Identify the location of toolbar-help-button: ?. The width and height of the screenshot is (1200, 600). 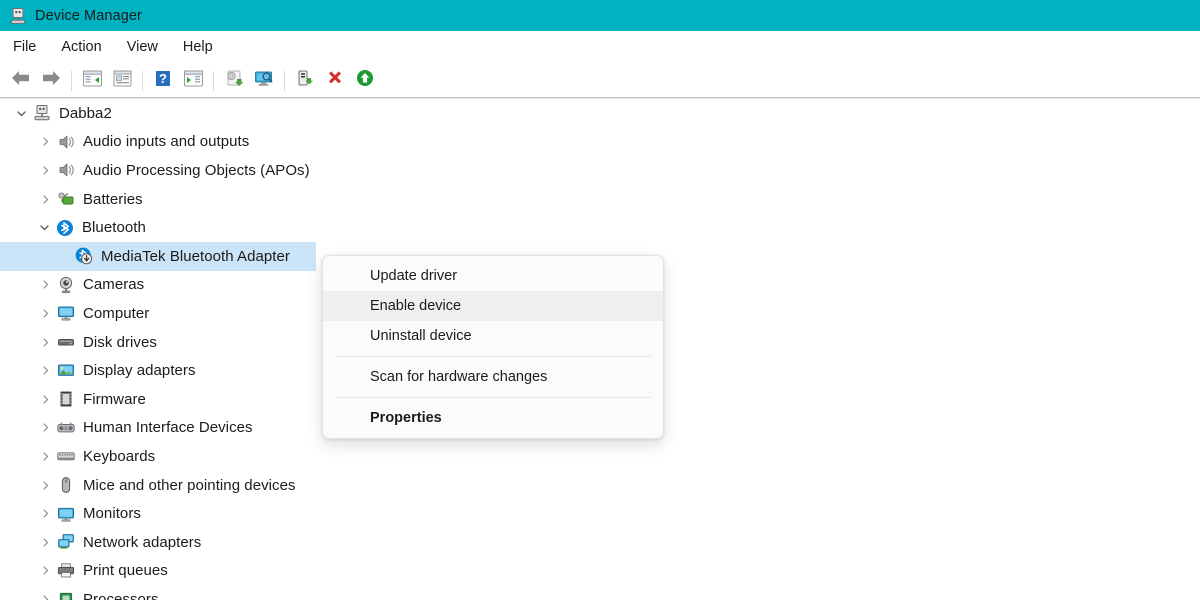
(163, 81).